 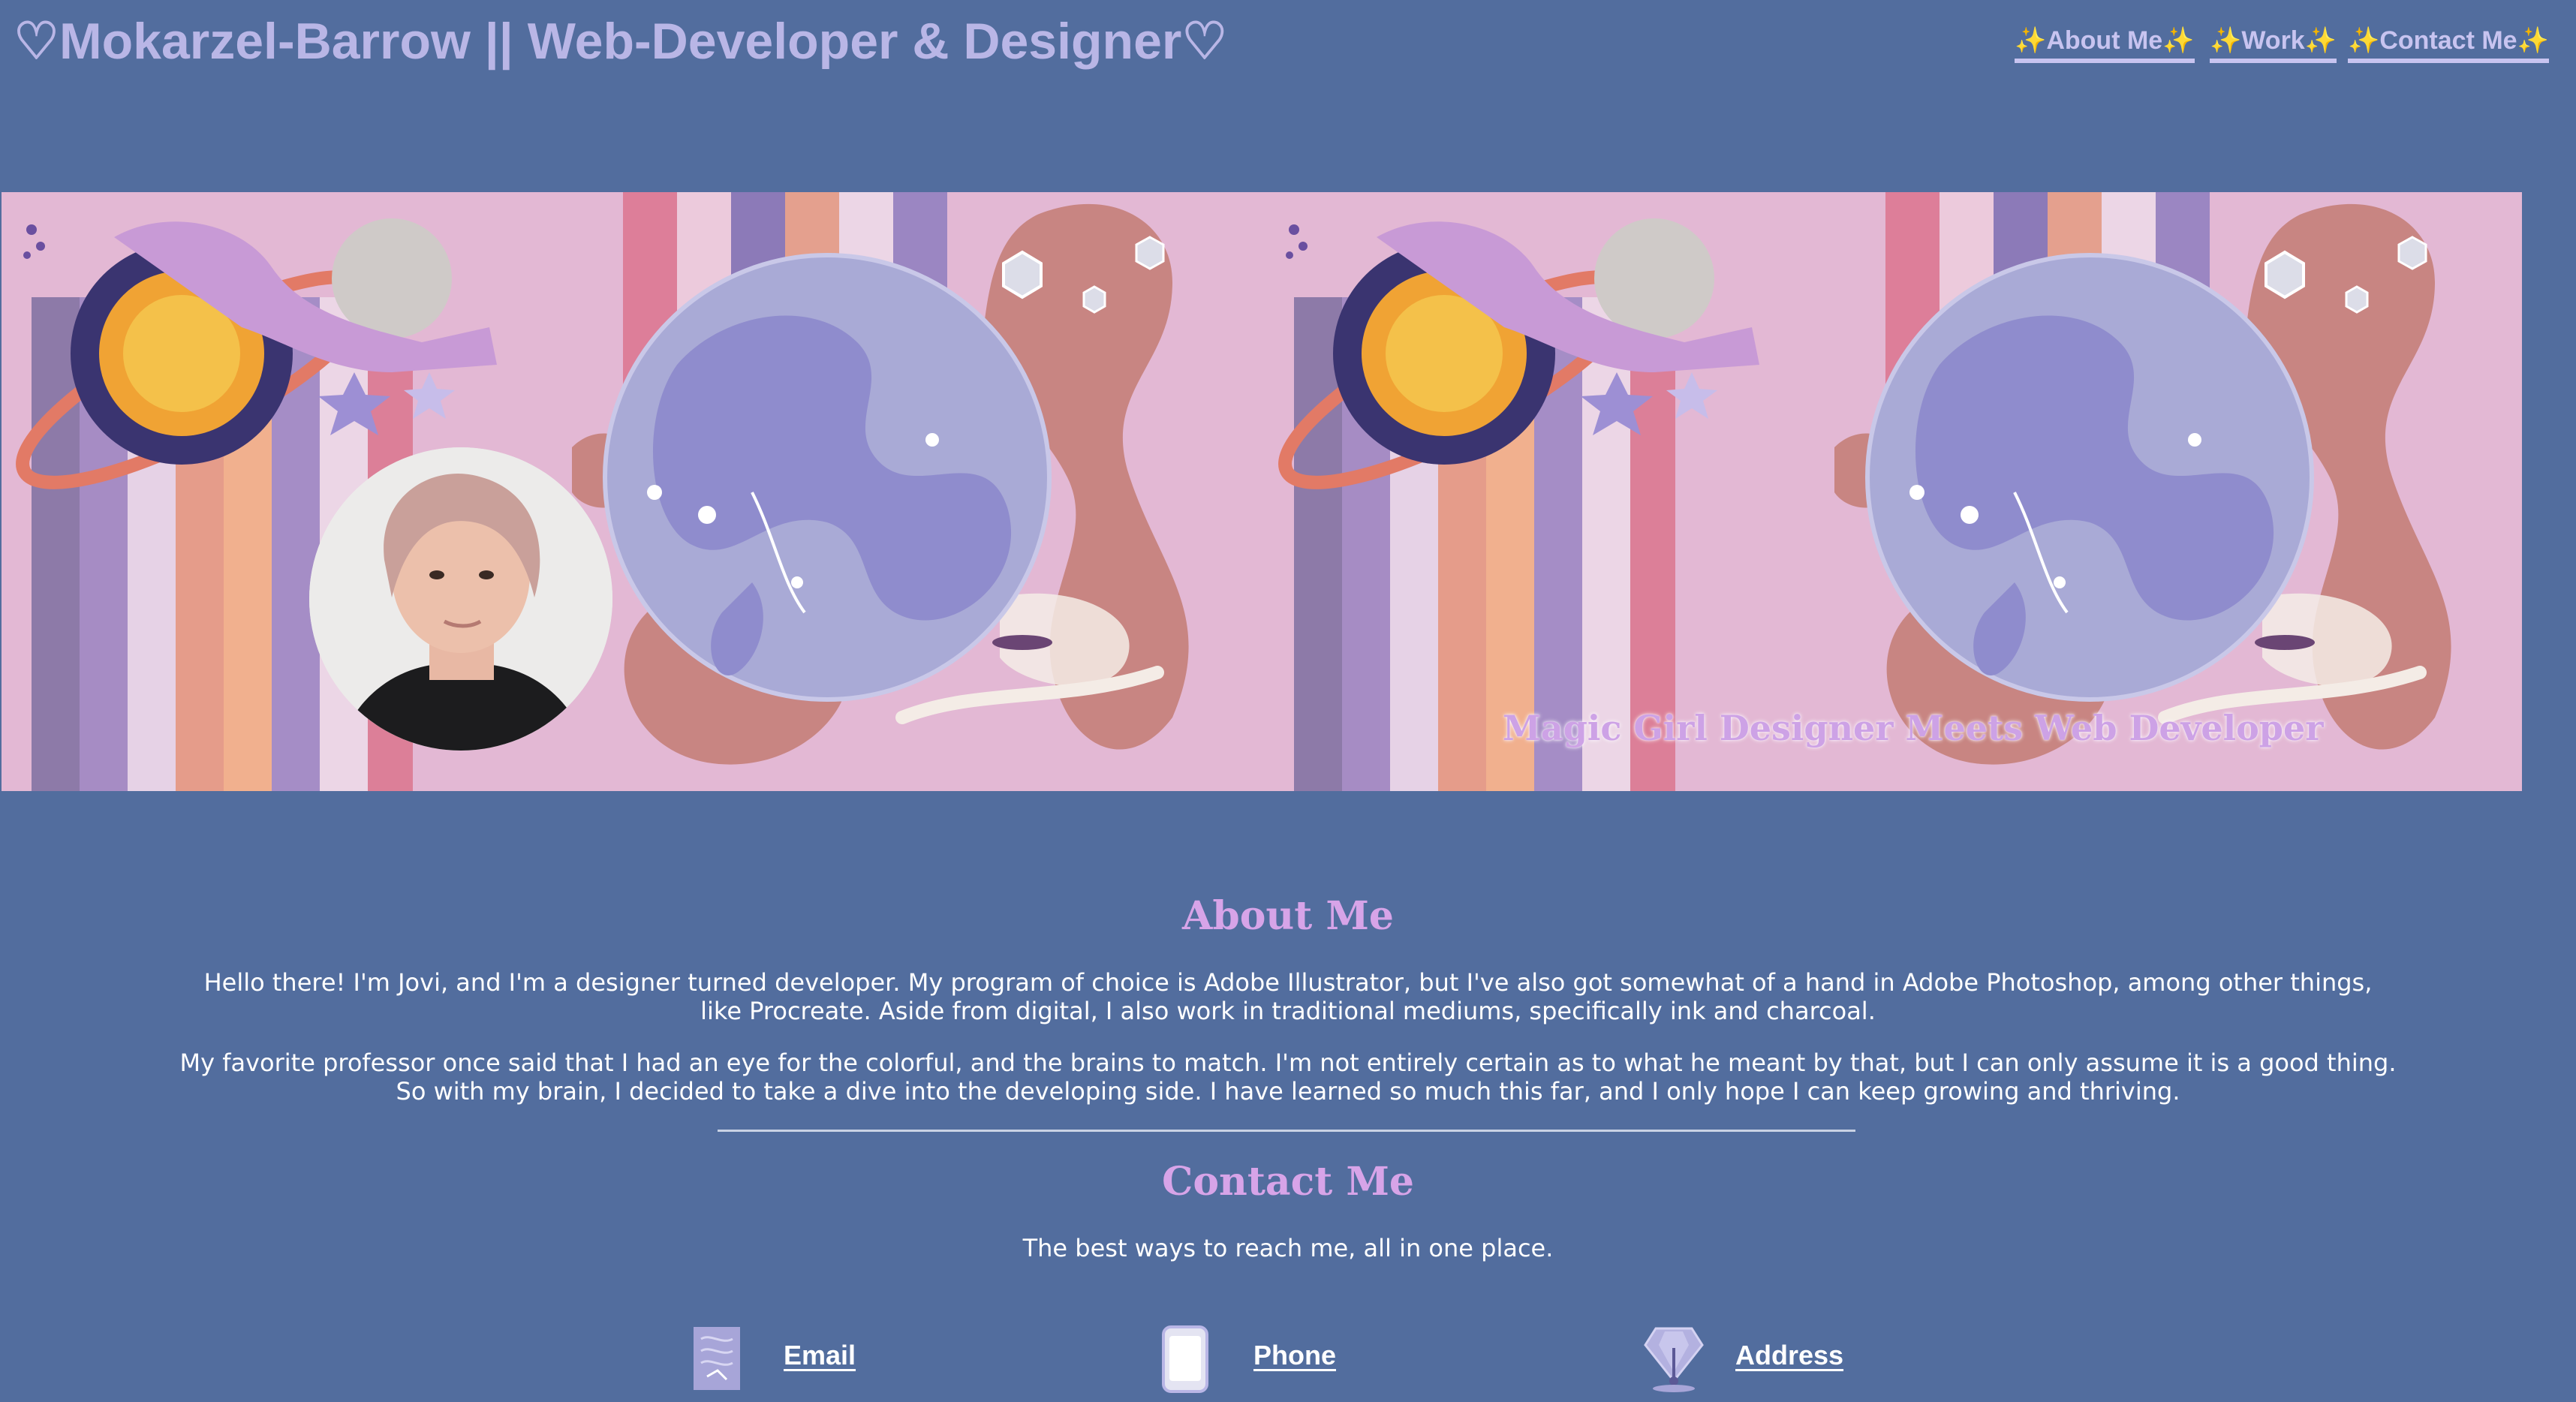 I want to click on nav-link-work: ✨Work✨, so click(x=2273, y=43).